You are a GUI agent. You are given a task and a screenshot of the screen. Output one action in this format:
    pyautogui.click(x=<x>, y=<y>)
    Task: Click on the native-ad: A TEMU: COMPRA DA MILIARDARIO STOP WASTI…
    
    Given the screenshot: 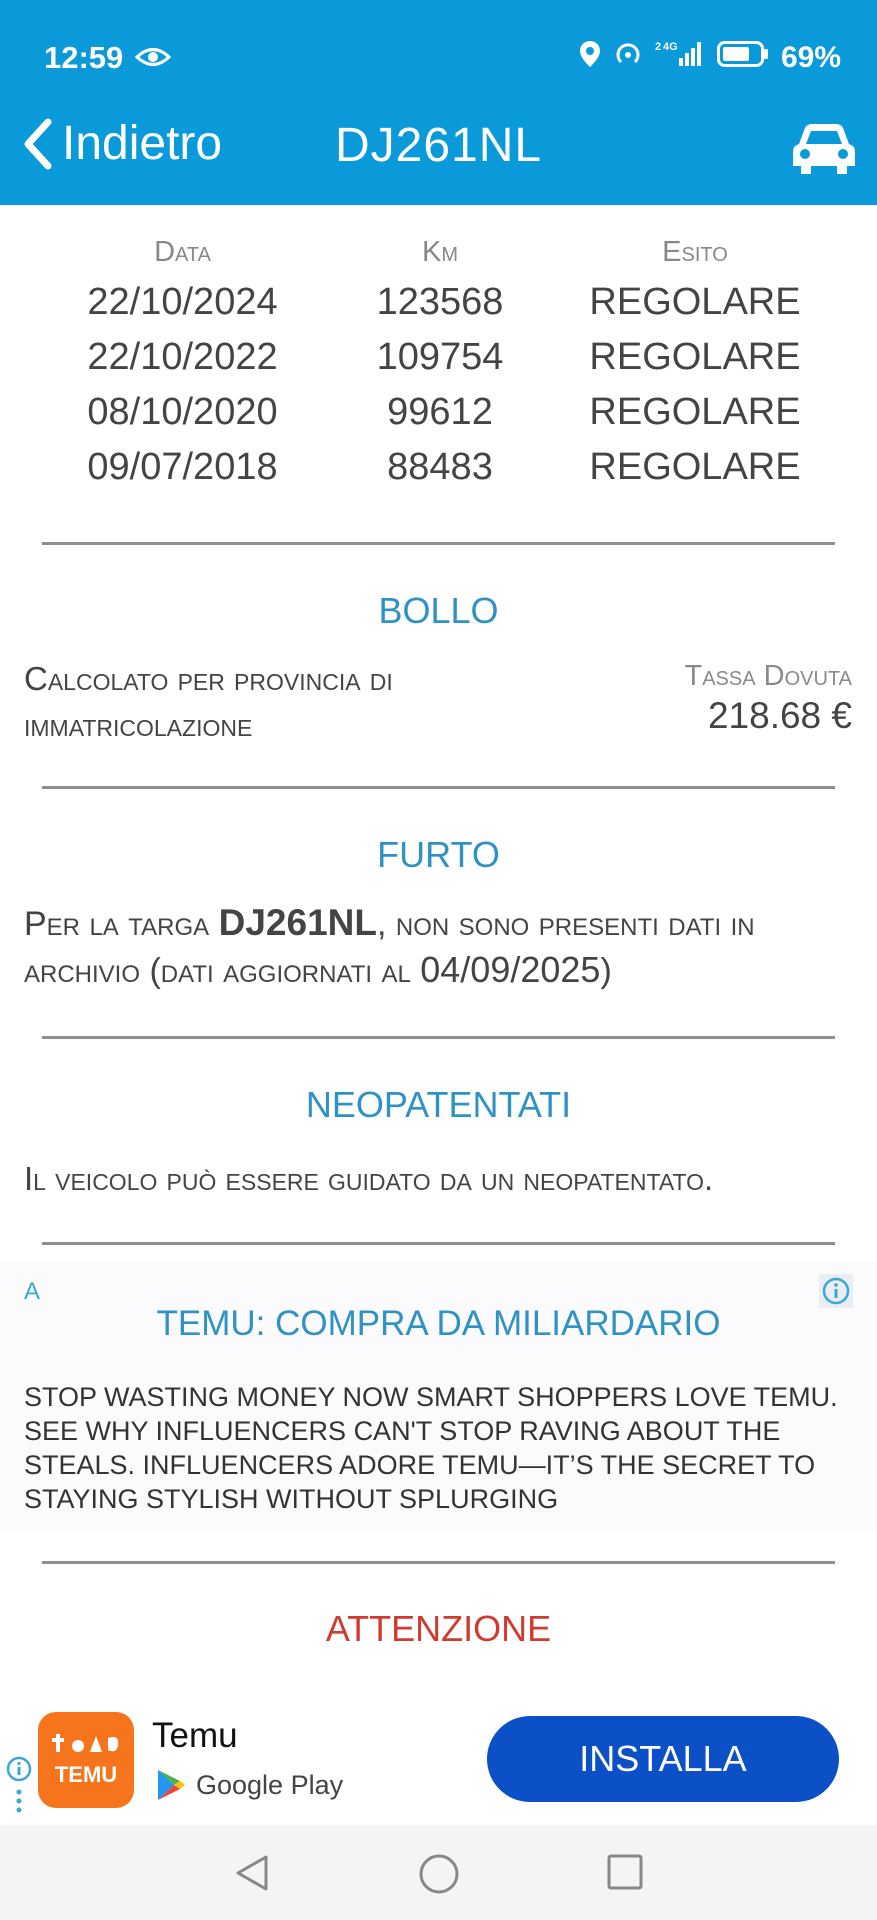 What is the action you would take?
    pyautogui.click(x=438, y=1397)
    